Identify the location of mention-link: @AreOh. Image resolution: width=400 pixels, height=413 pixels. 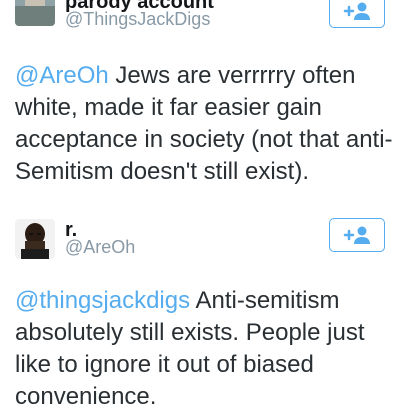
(62, 75).